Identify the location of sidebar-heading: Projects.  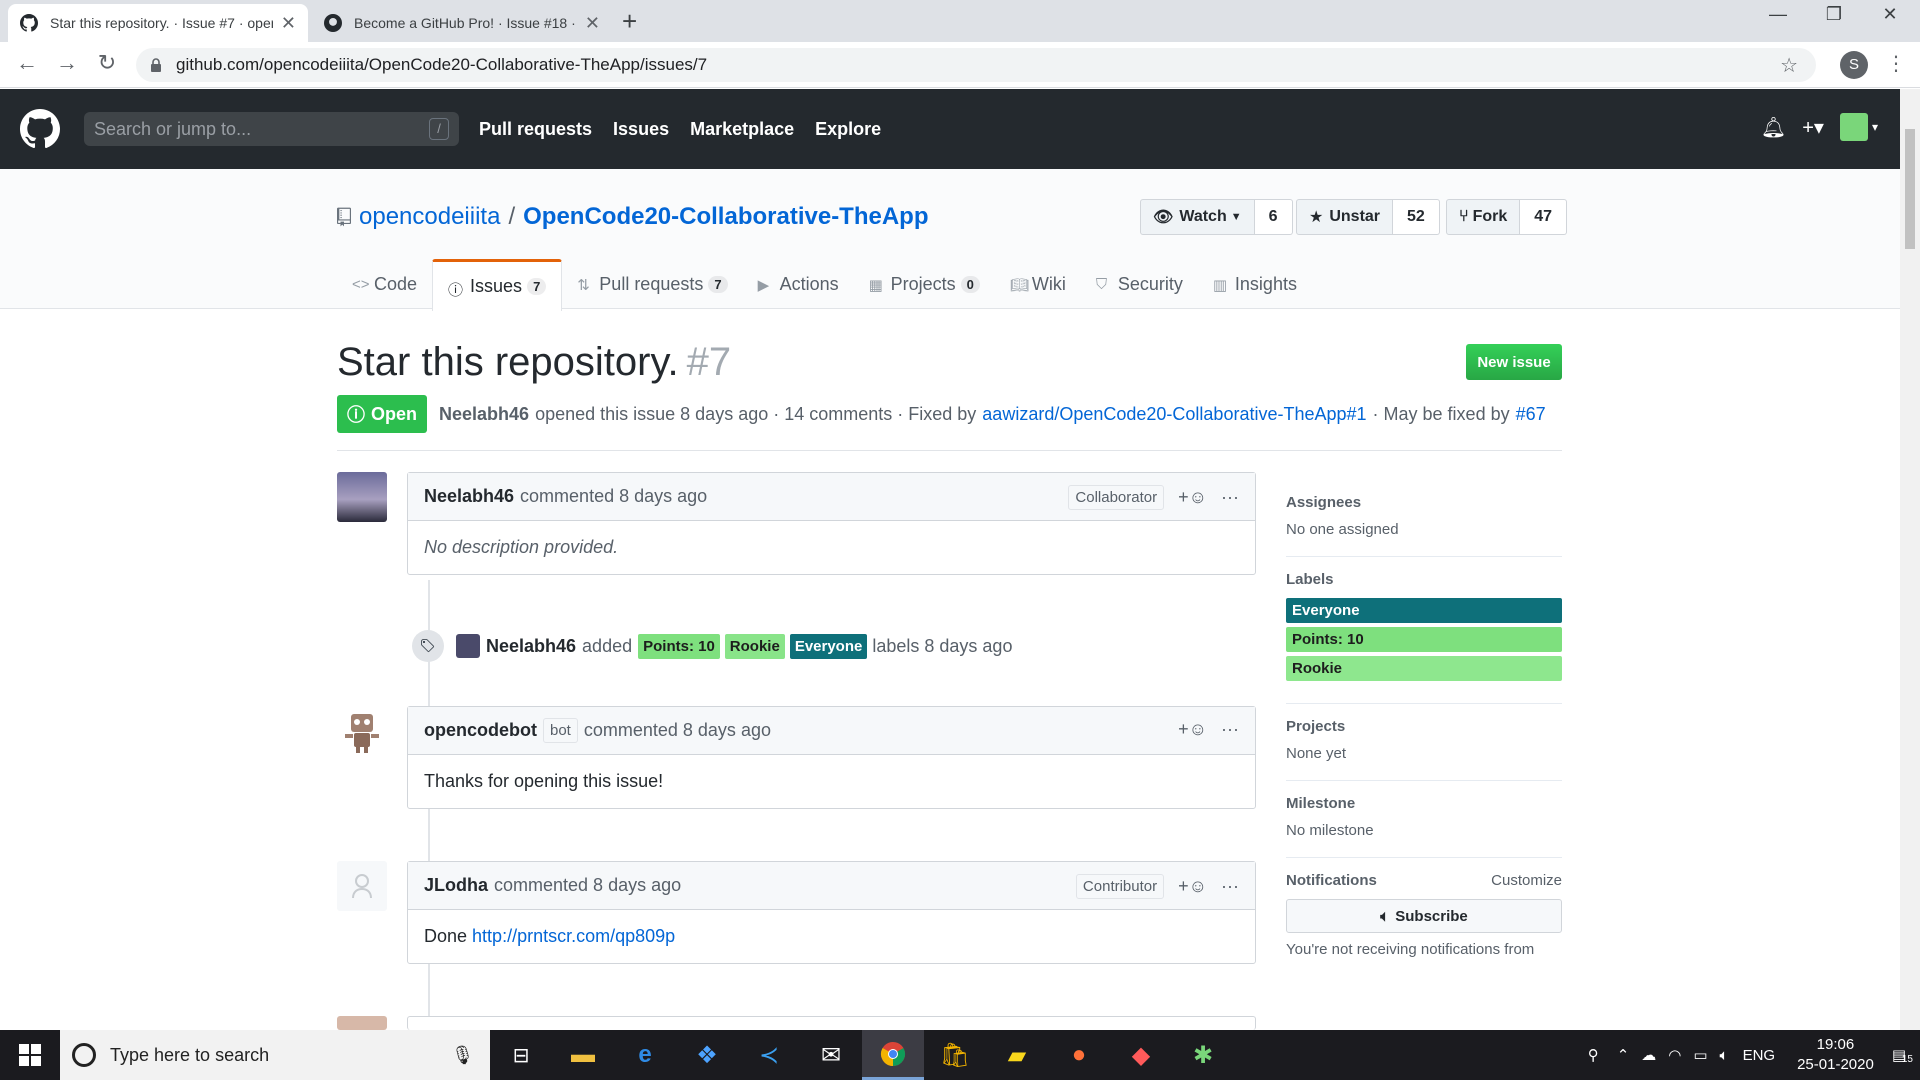
(1424, 726).